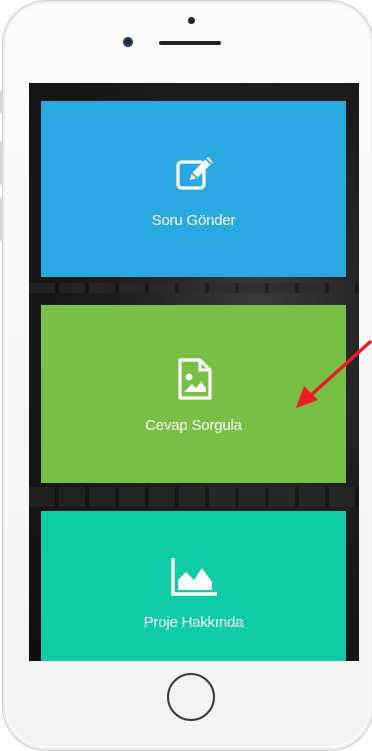  Describe the element at coordinates (193, 425) in the screenshot. I see `tile-label: Cevap Sorgula` at that location.